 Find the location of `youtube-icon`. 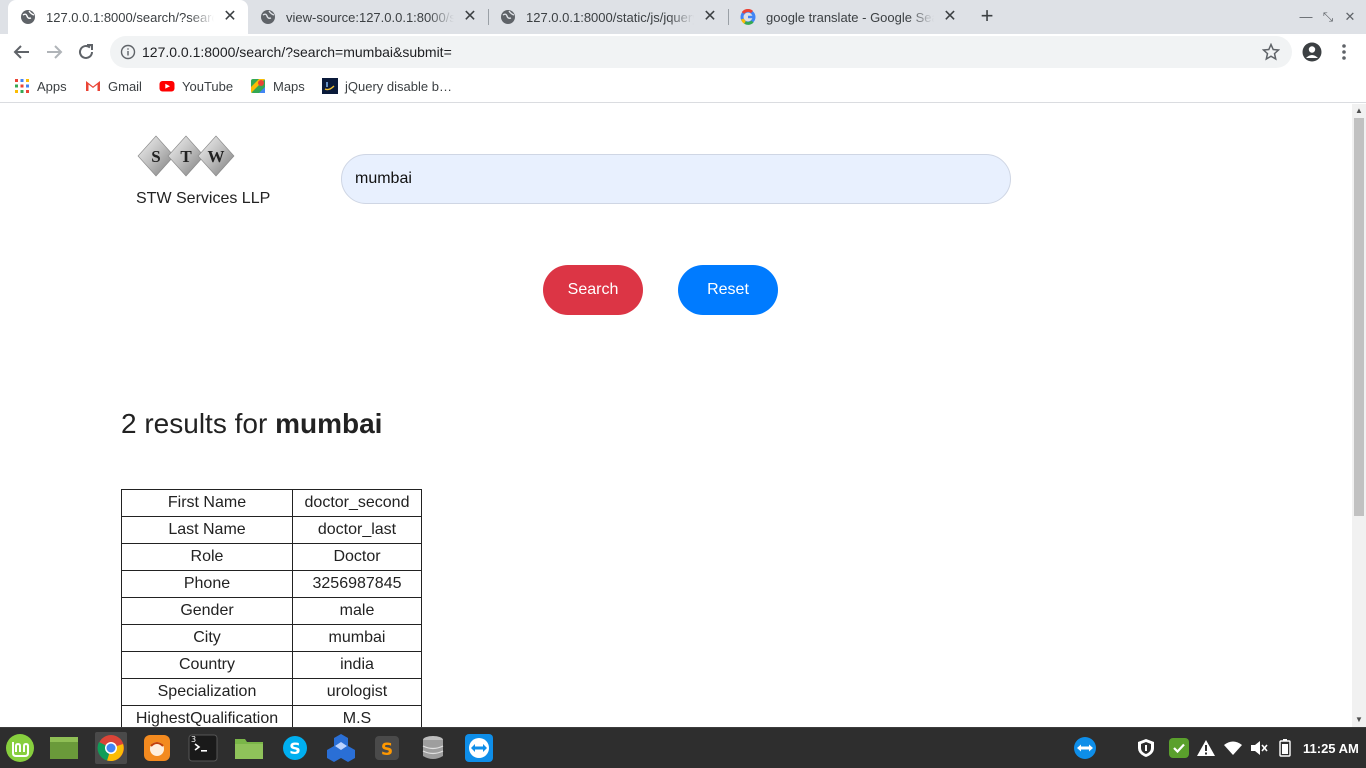

youtube-icon is located at coordinates (167, 86).